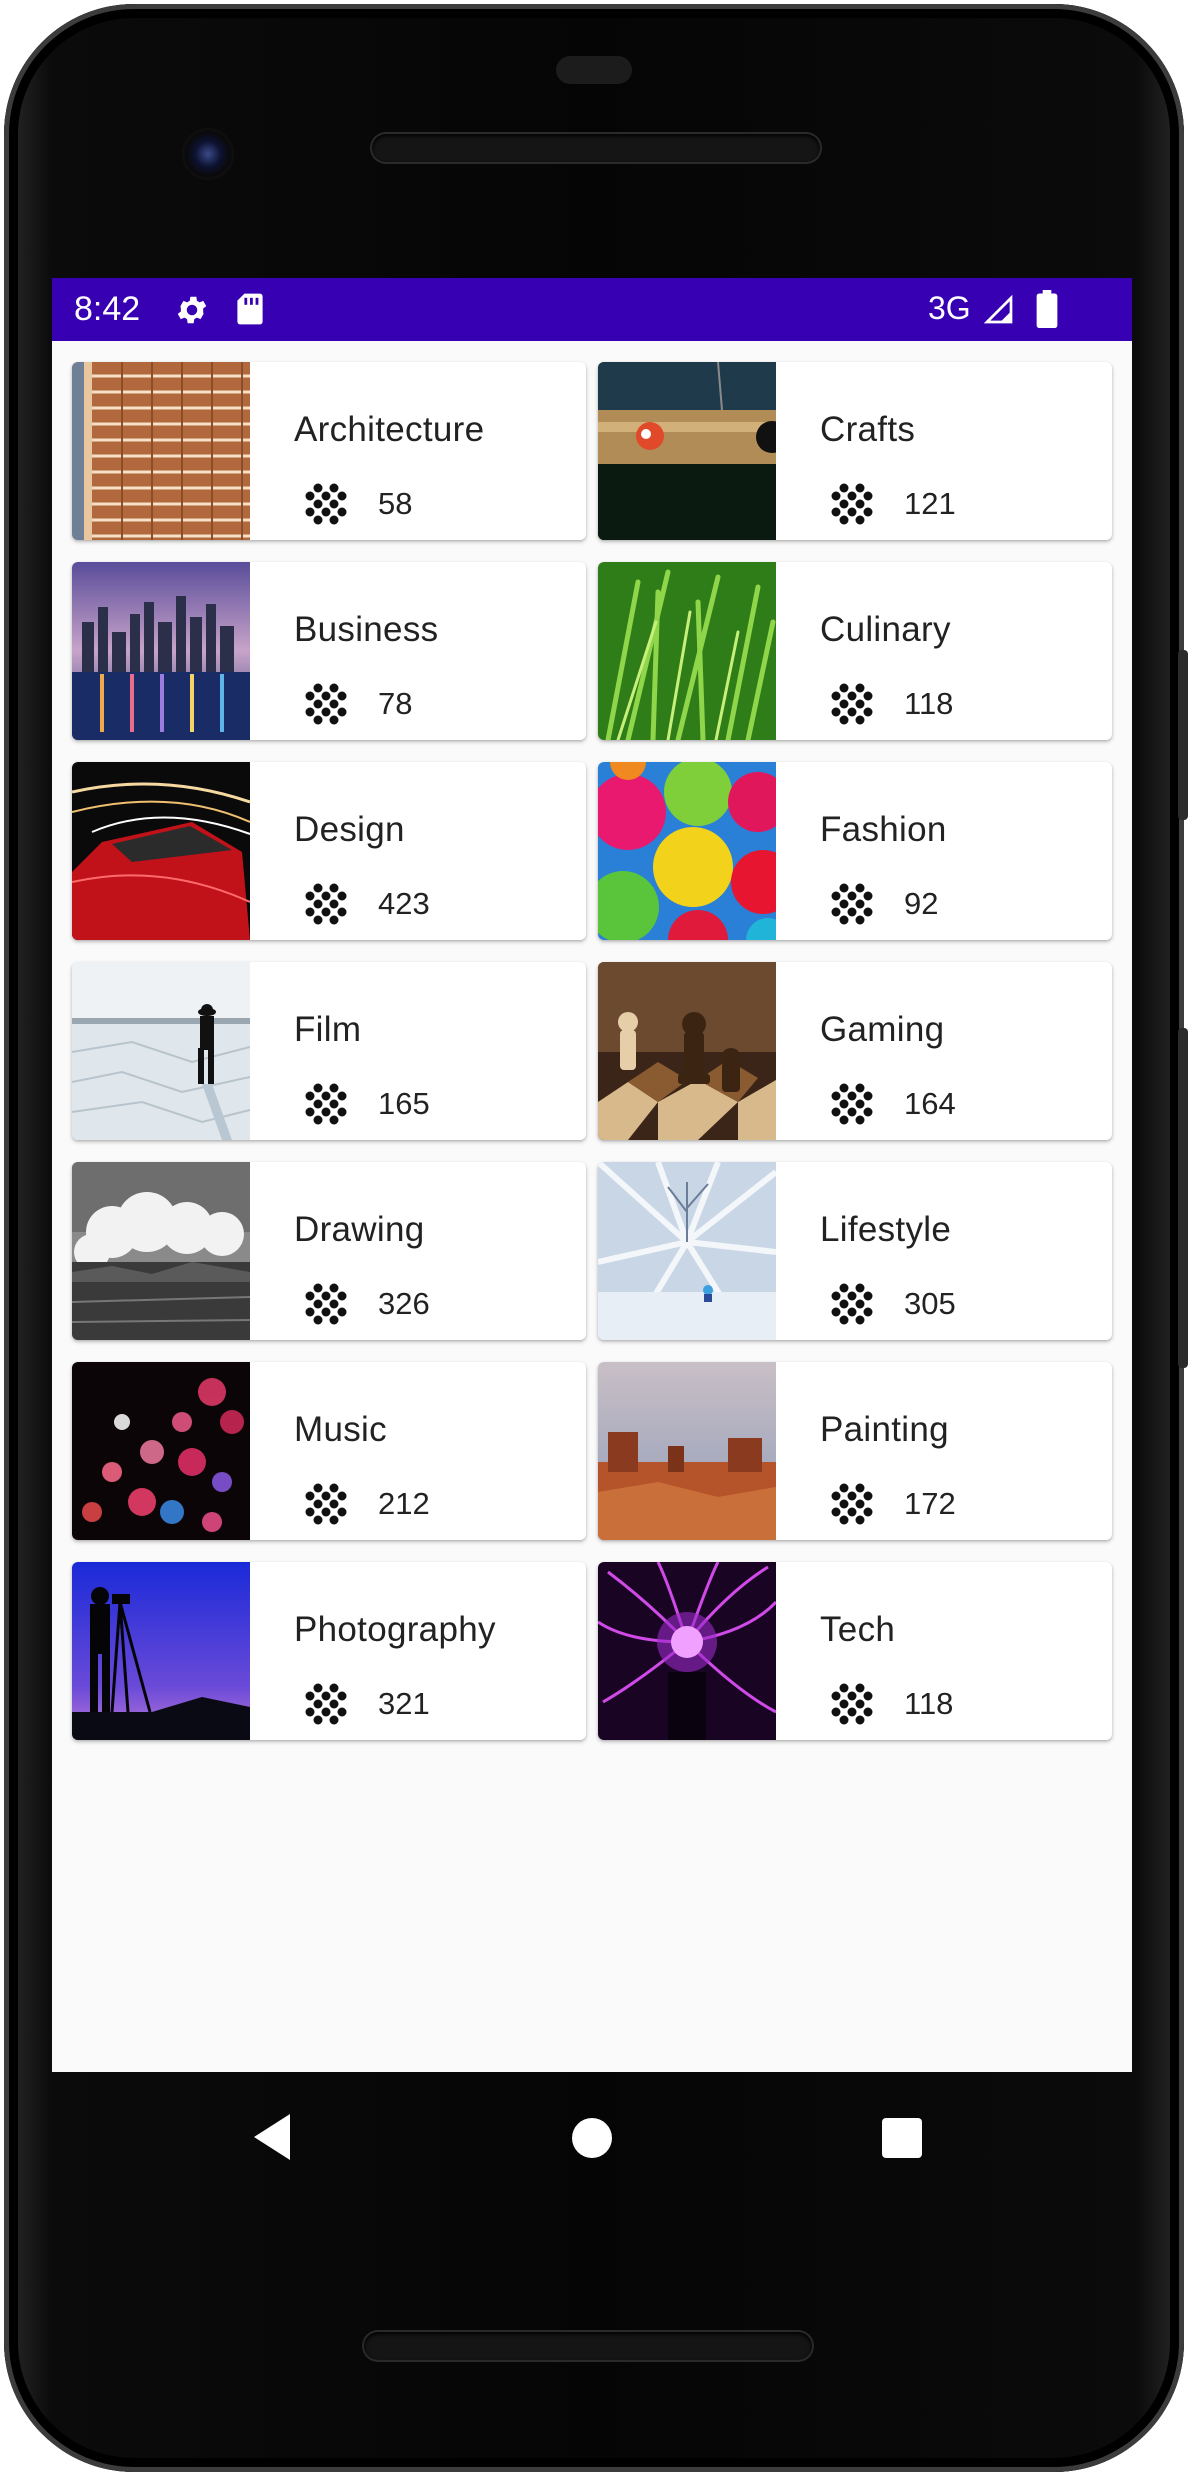  What do you see at coordinates (930, 1303) in the screenshot?
I see `category-count: 305` at bounding box center [930, 1303].